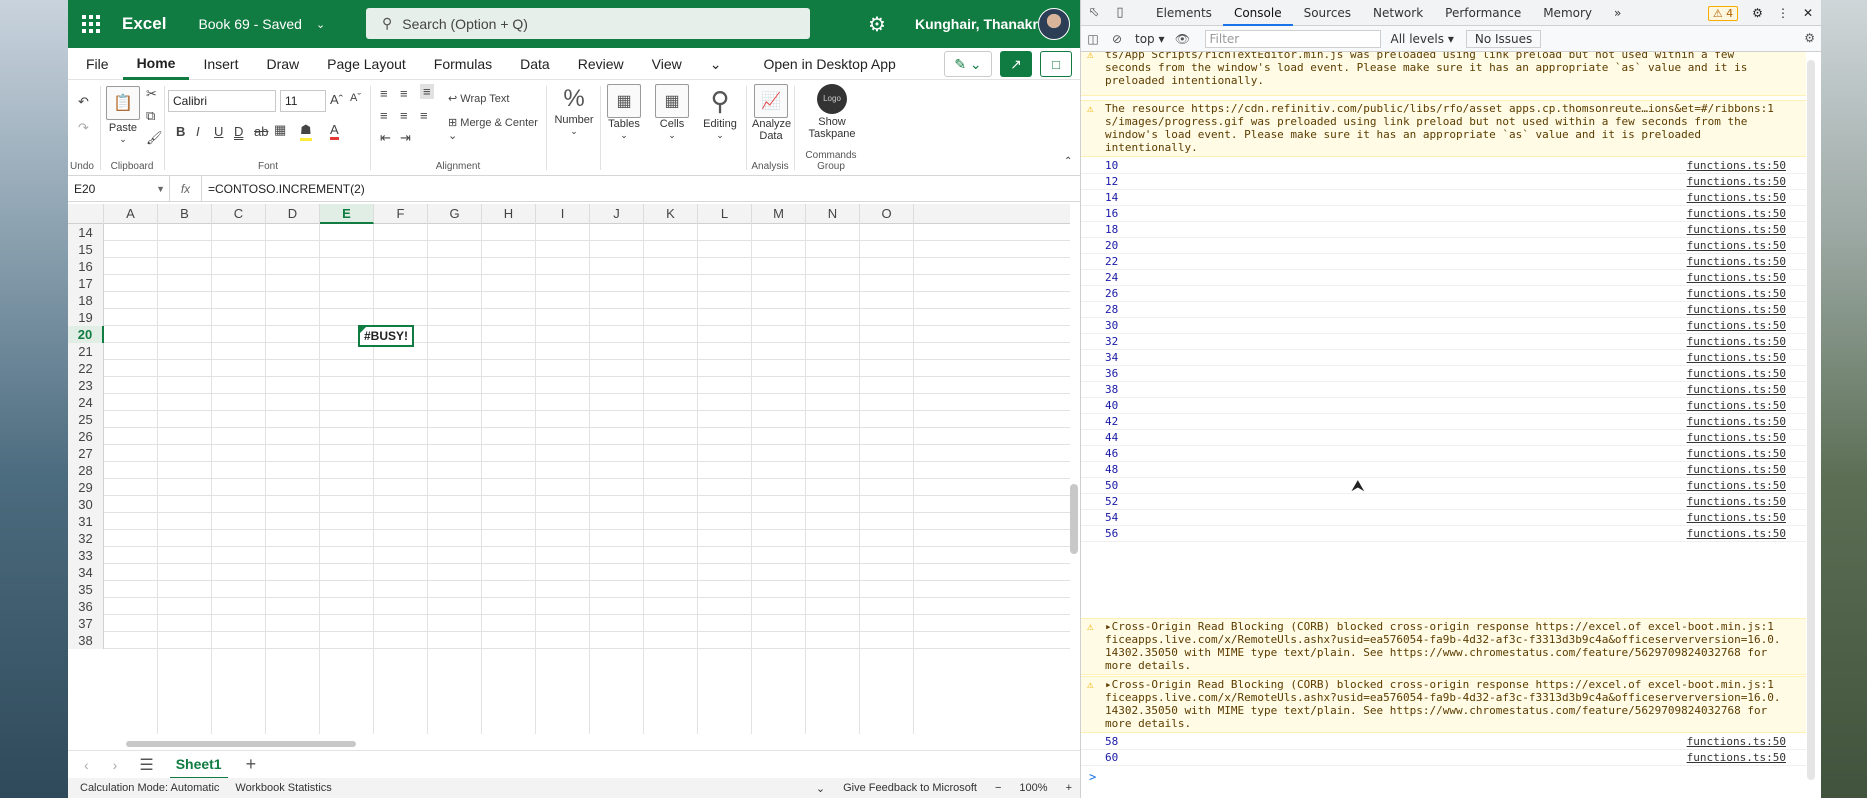 The height and width of the screenshot is (798, 1867). What do you see at coordinates (1808, 13) in the screenshot?
I see `close-icon: ✕` at bounding box center [1808, 13].